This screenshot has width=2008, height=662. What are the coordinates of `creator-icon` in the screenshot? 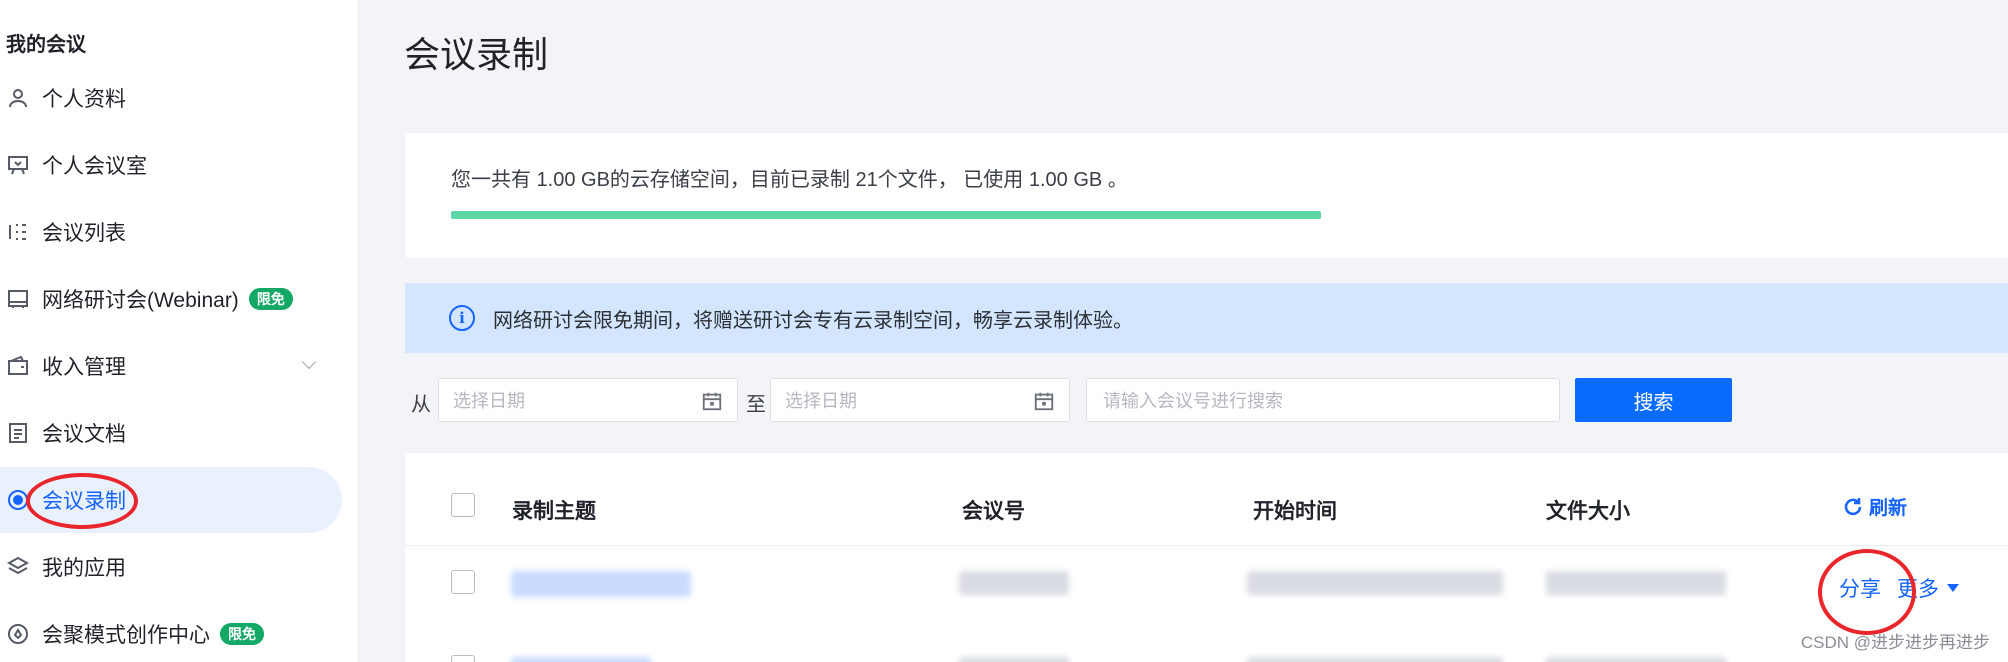 It's located at (18, 634).